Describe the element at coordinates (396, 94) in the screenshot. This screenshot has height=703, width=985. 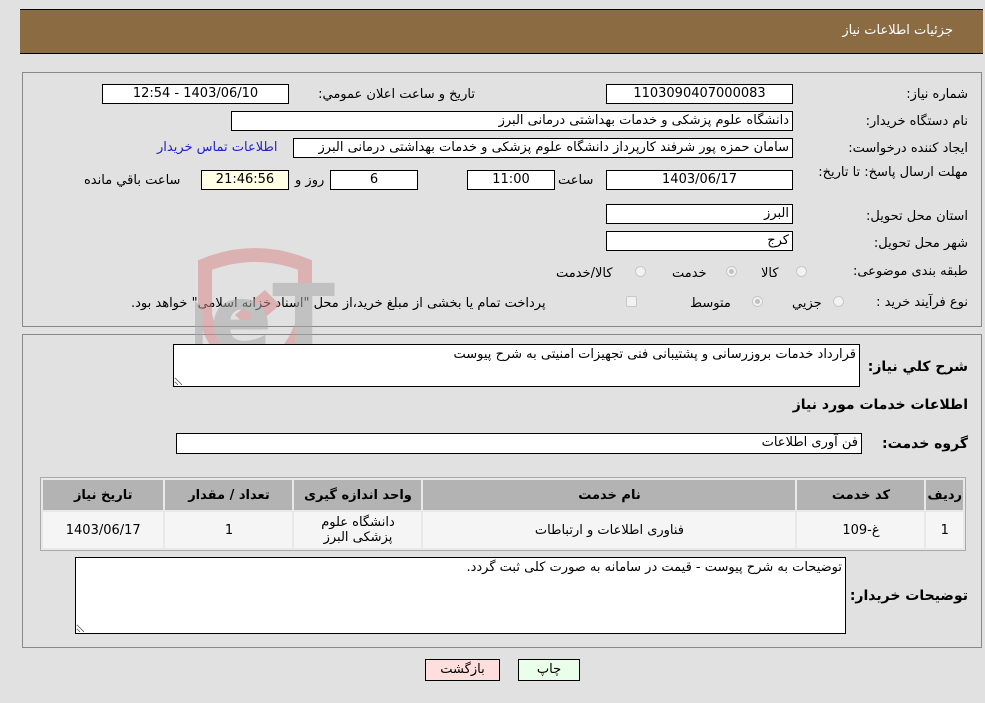
I see `announce-label: تاریخ و ساعت اعلان عمومي:` at that location.